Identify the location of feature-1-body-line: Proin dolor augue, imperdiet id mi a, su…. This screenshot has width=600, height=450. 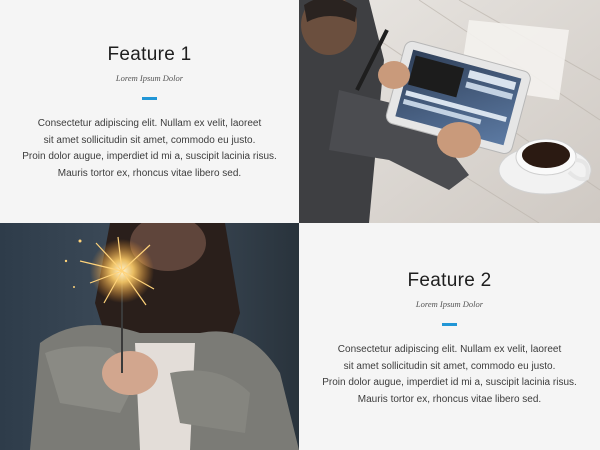
(149, 156).